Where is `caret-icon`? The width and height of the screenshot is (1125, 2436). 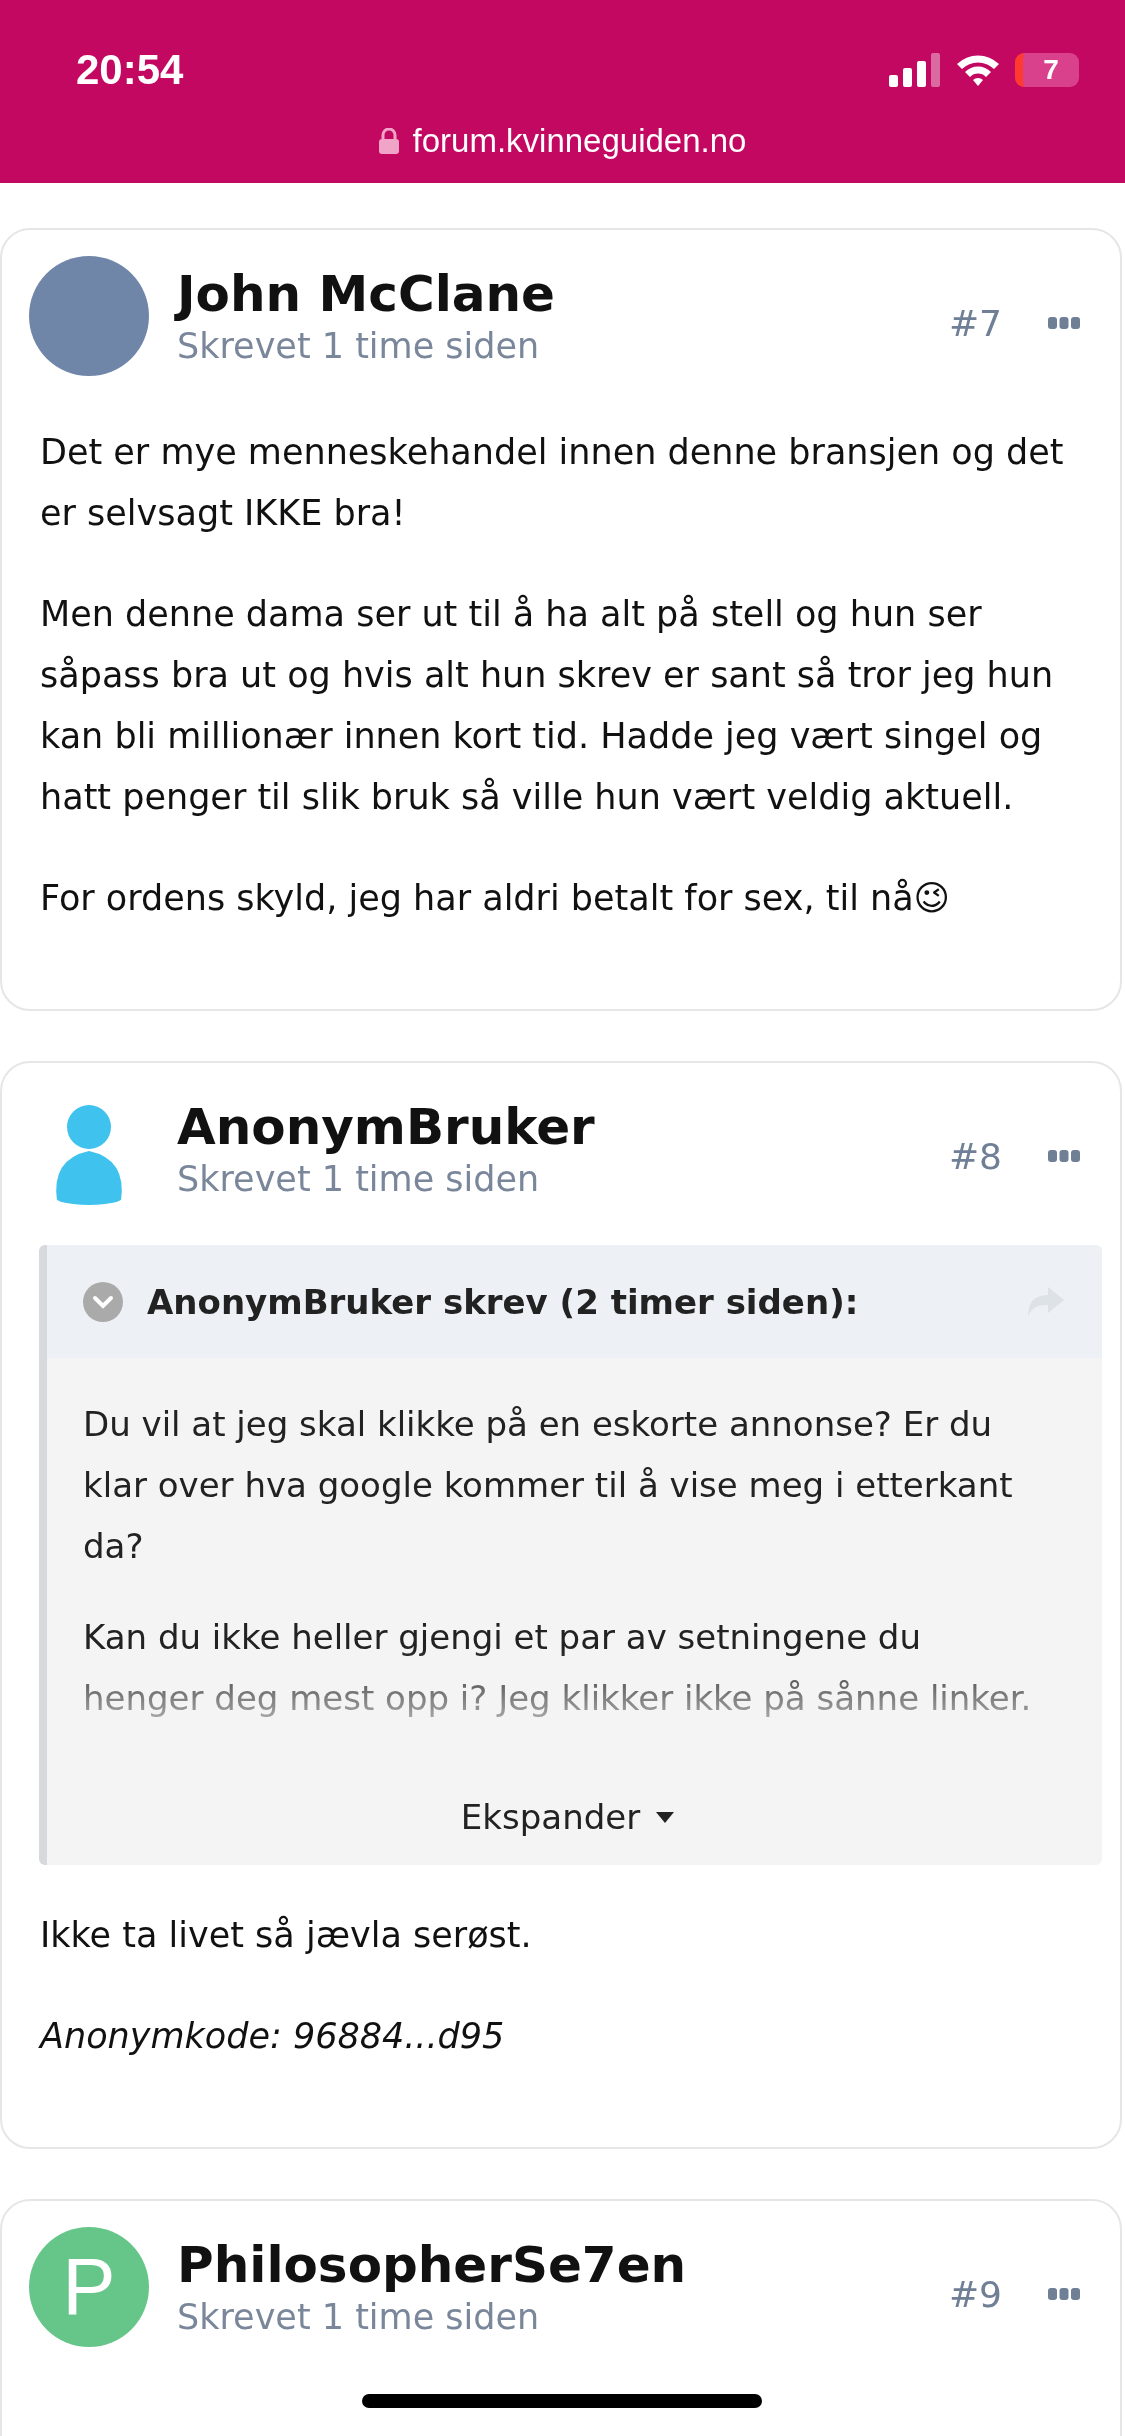
caret-icon is located at coordinates (665, 1817).